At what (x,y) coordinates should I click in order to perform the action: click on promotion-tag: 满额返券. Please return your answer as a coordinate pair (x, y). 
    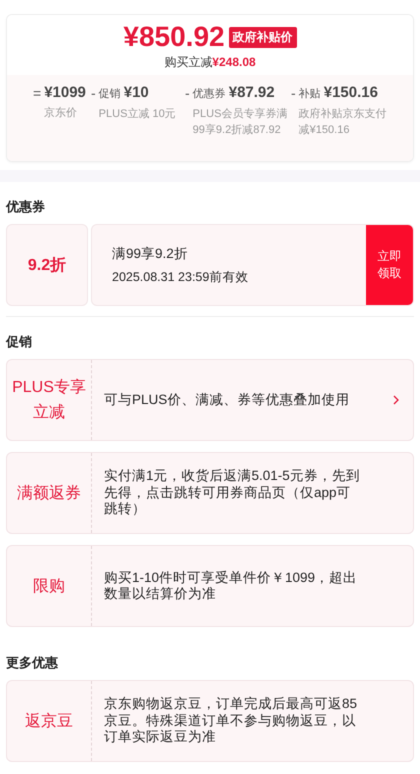
    Looking at the image, I should click on (49, 493).